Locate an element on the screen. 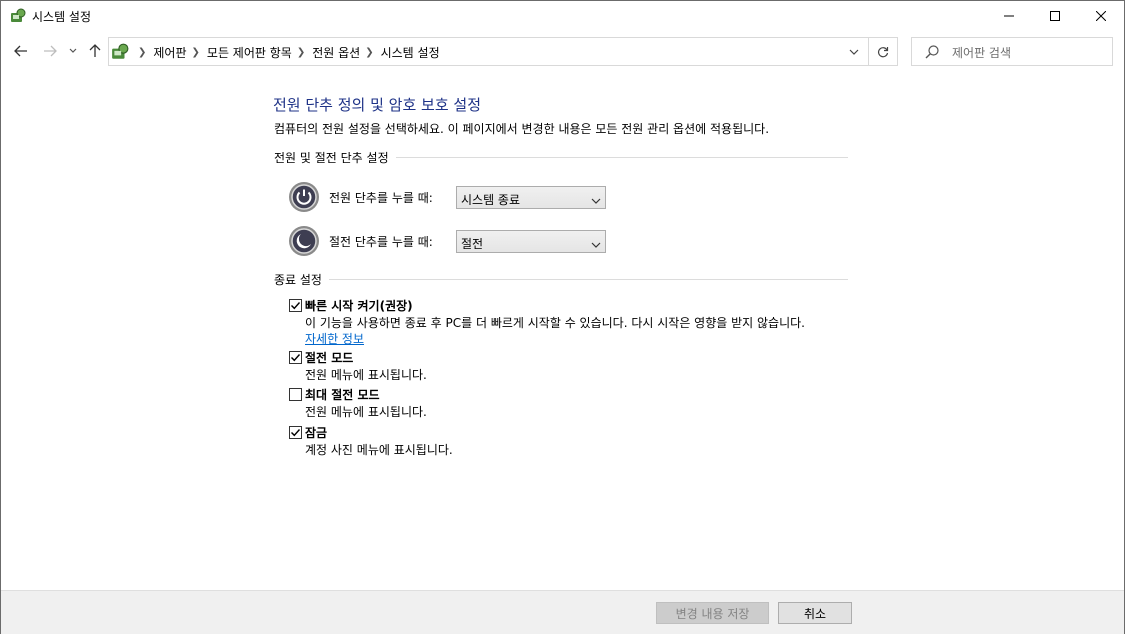 This screenshot has height=634, width=1125. hibernate-description: 전원 메뉴에 표시됩니다. is located at coordinates (366, 412).